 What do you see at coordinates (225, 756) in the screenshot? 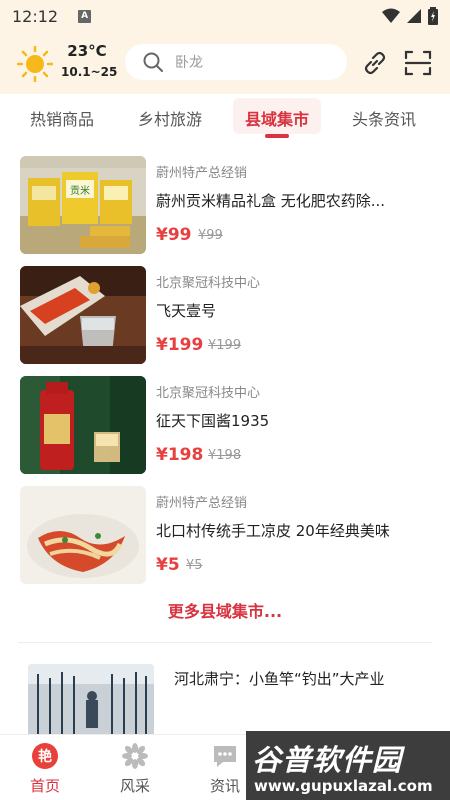
I see `chat-icon` at bounding box center [225, 756].